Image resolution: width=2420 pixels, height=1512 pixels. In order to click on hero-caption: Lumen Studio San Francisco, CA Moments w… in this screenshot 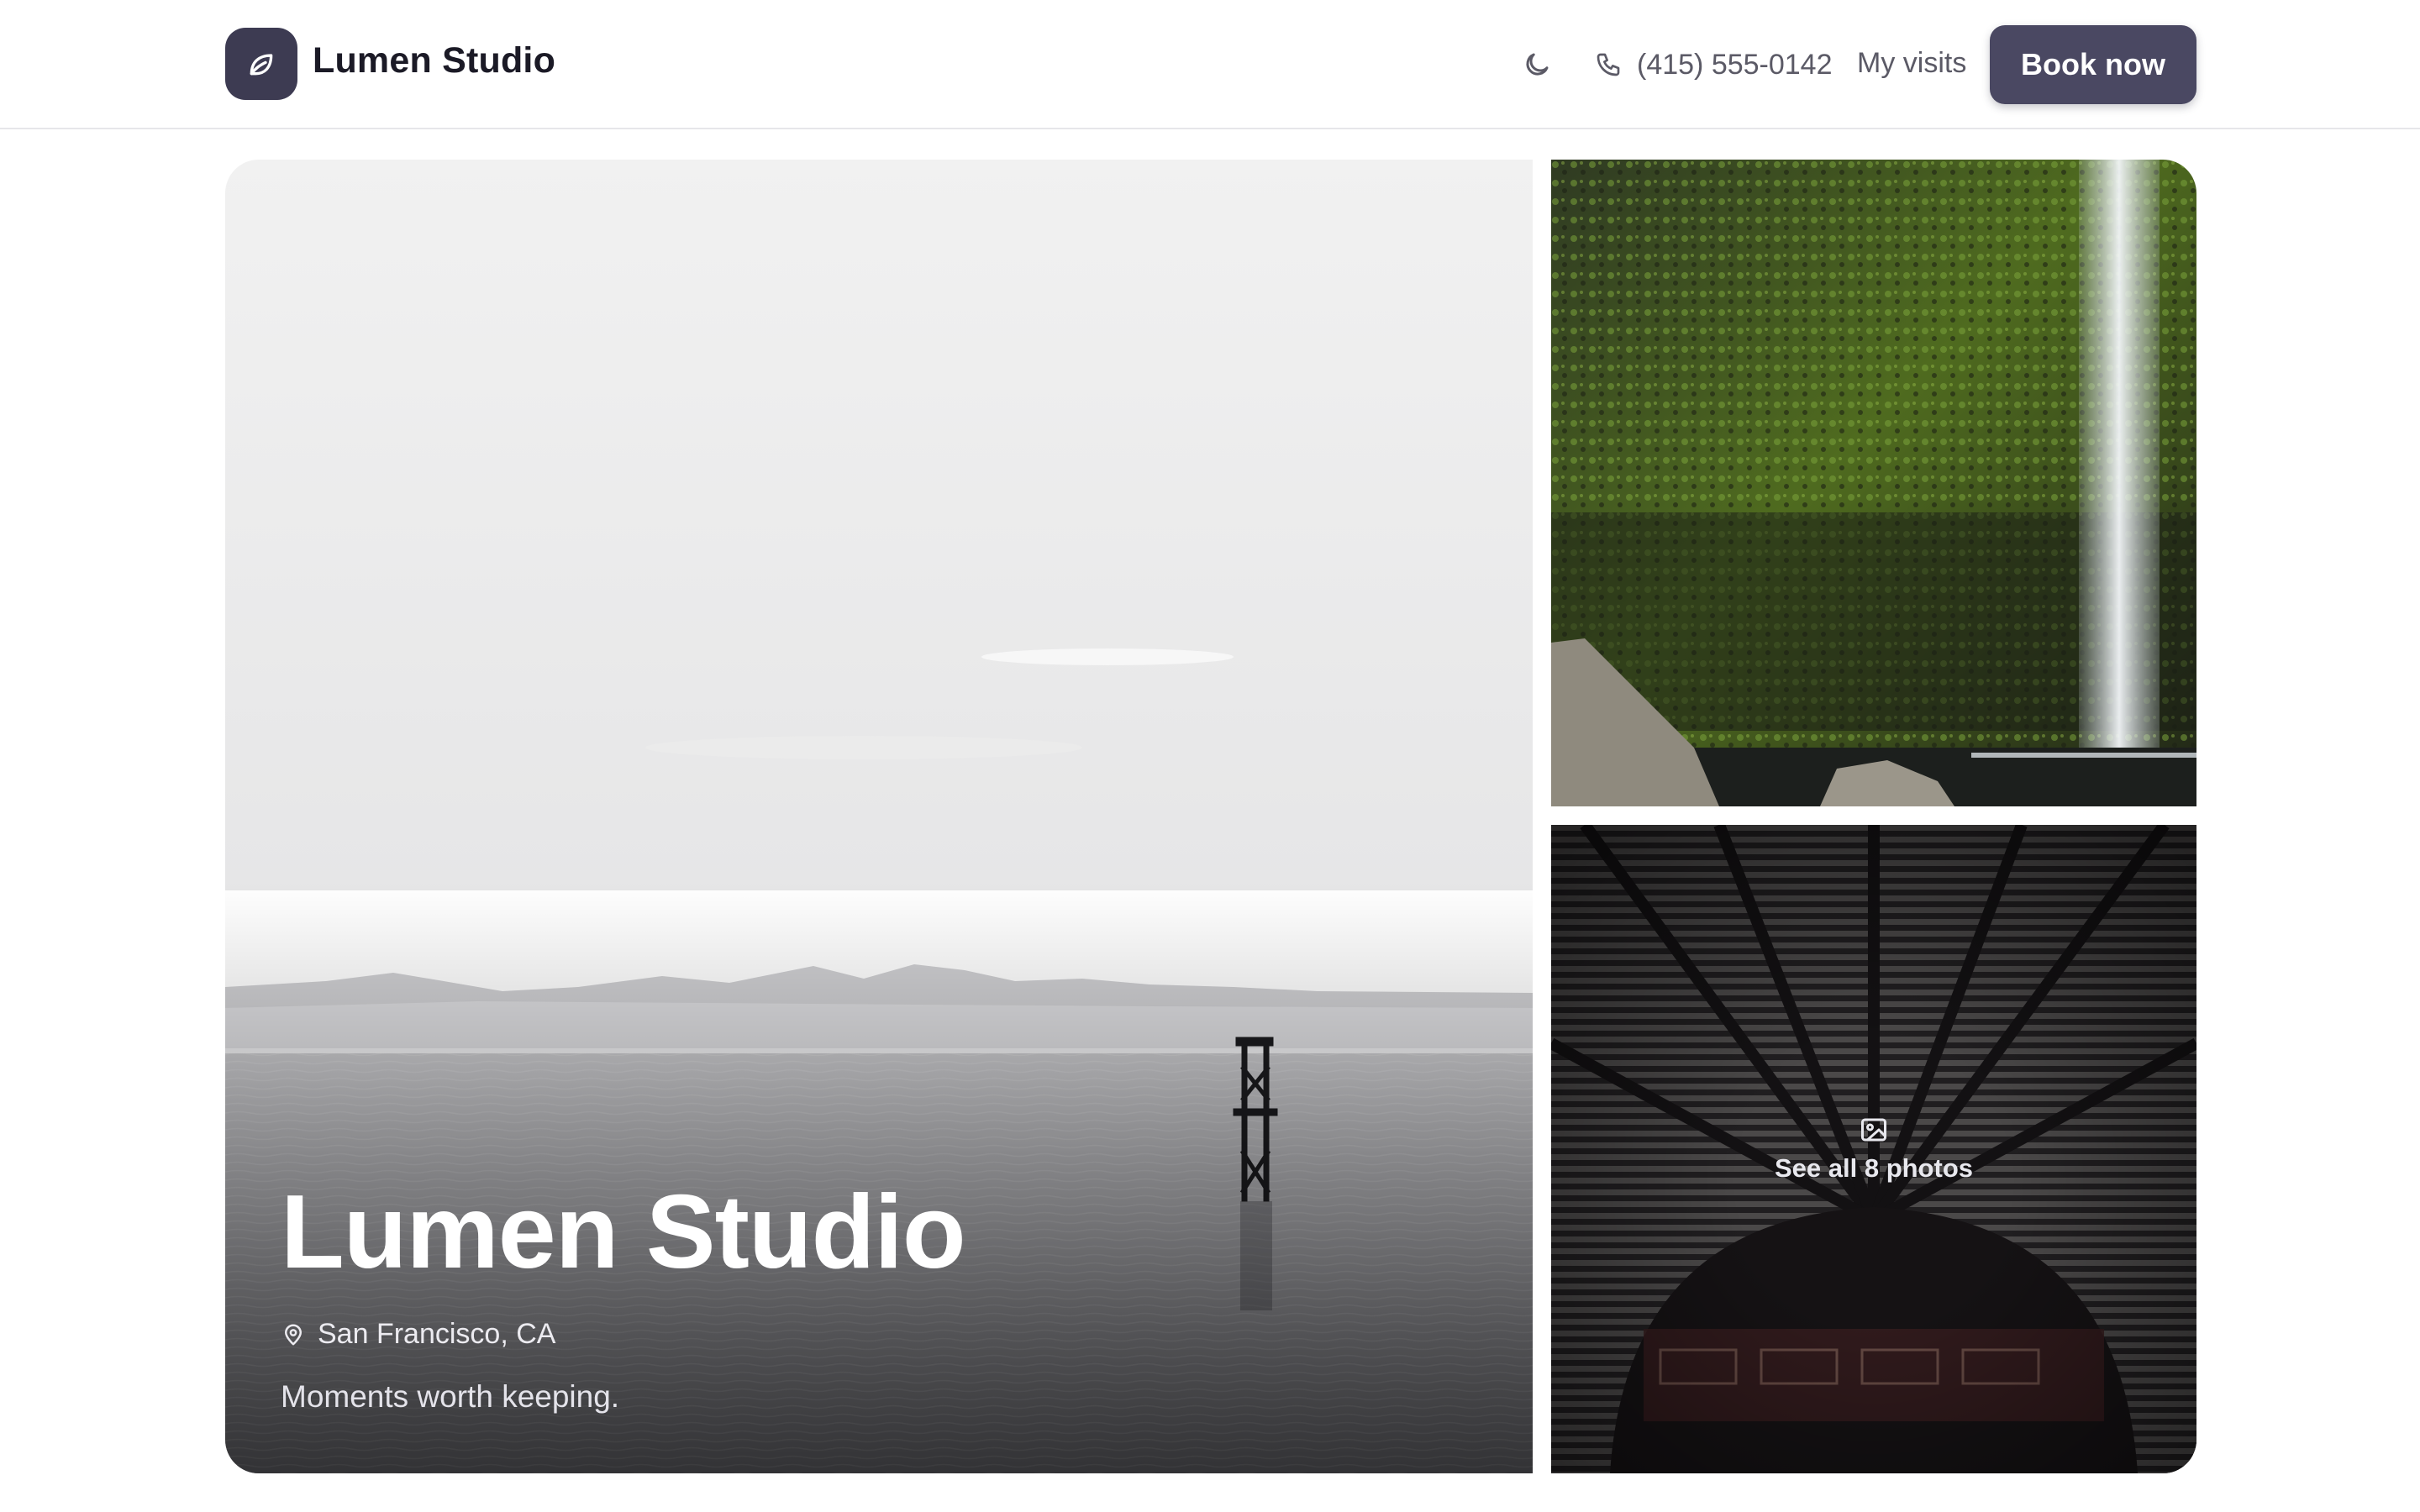, I will do `click(623, 1294)`.